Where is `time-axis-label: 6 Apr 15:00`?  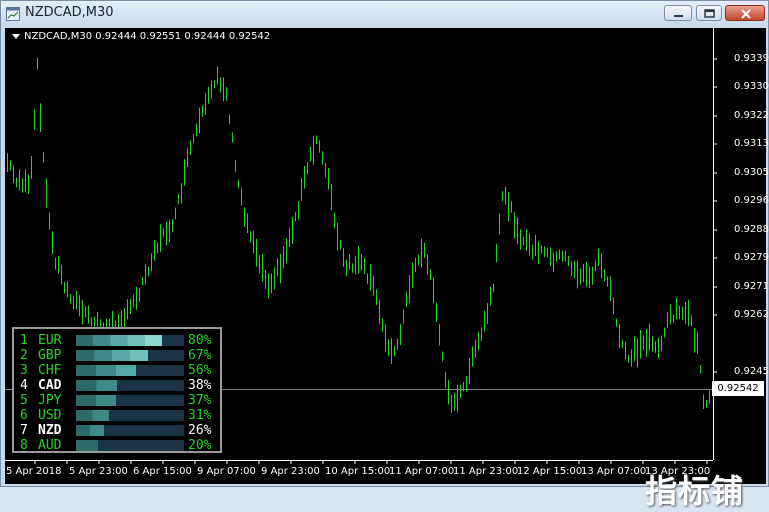 time-axis-label: 6 Apr 15:00 is located at coordinates (162, 471).